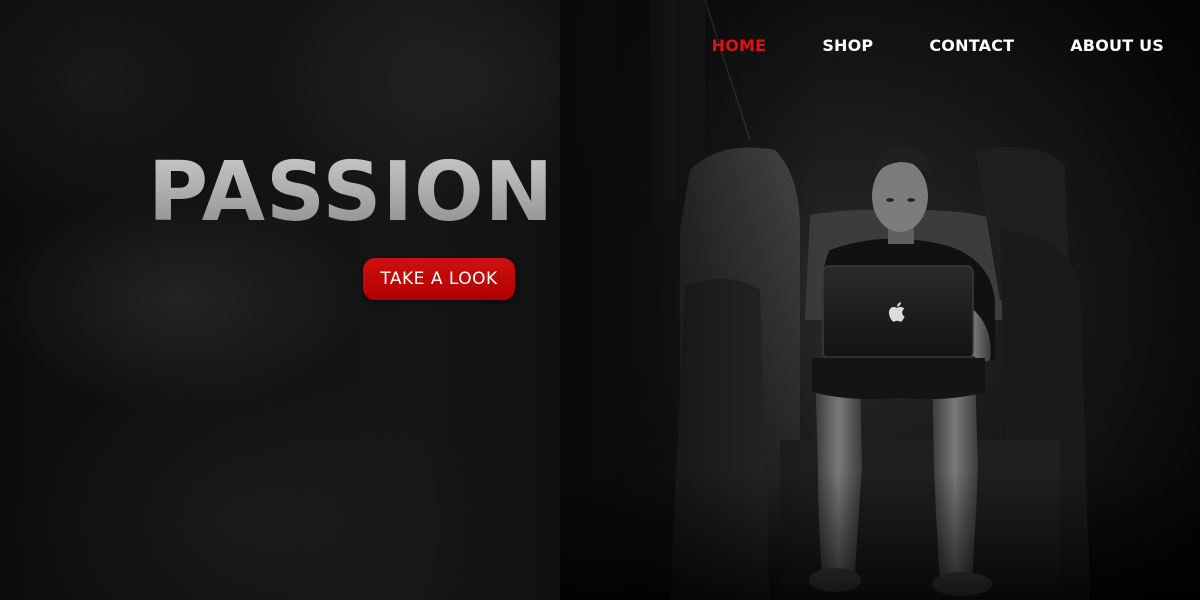  Describe the element at coordinates (971, 45) in the screenshot. I see `nav-item-contact: CONTACT` at that location.